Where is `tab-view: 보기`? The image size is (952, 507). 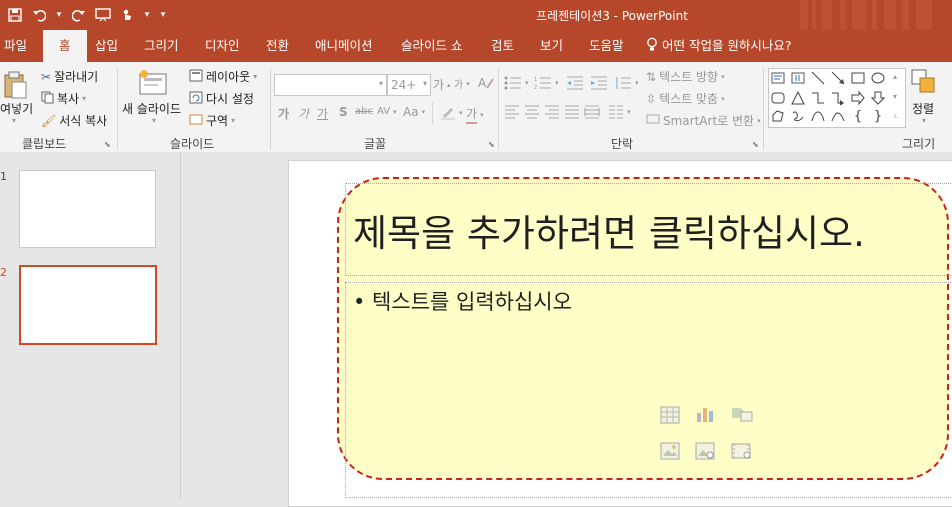 tab-view: 보기 is located at coordinates (551, 46).